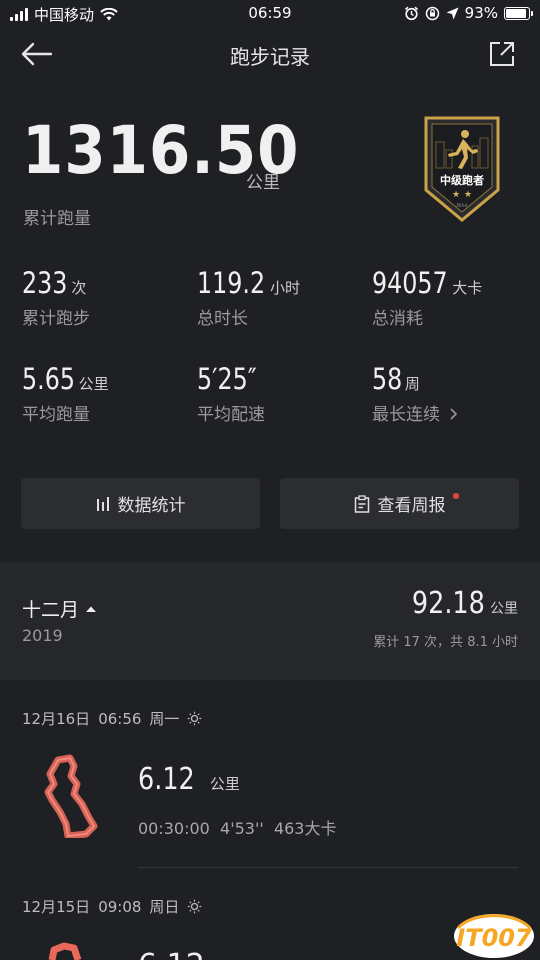  Describe the element at coordinates (328, 867) in the screenshot. I see `divider` at that location.